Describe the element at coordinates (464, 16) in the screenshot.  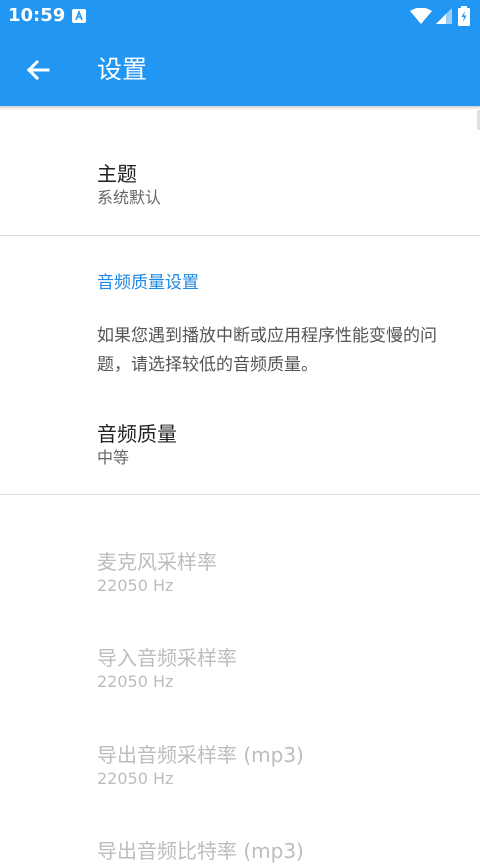
I see `battery-icon` at that location.